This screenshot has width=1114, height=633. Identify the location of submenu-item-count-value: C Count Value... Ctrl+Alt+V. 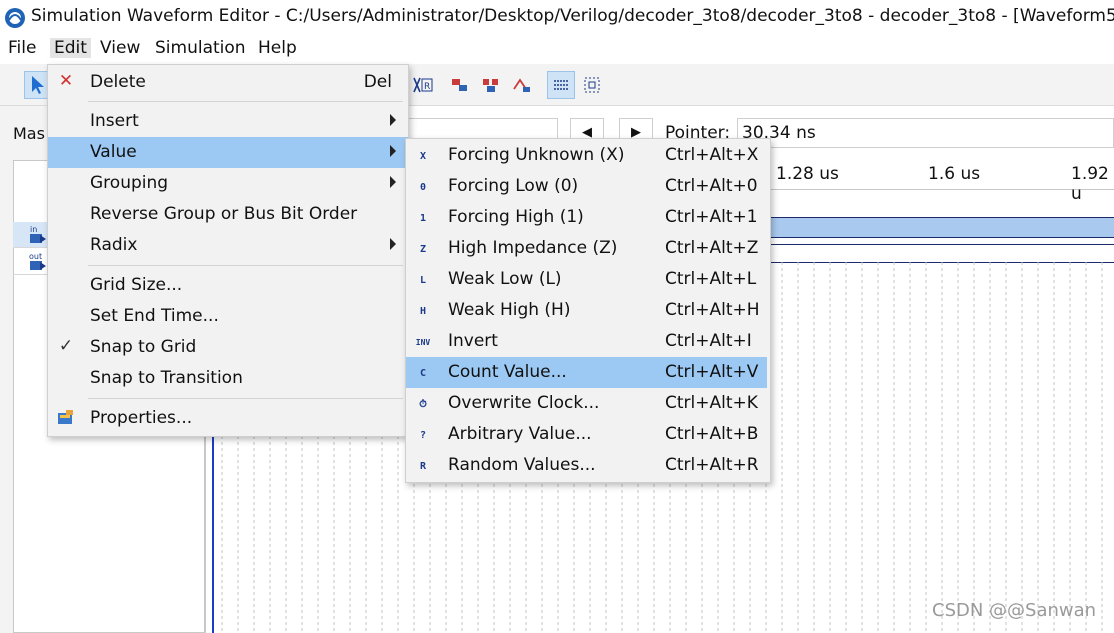
(586, 372).